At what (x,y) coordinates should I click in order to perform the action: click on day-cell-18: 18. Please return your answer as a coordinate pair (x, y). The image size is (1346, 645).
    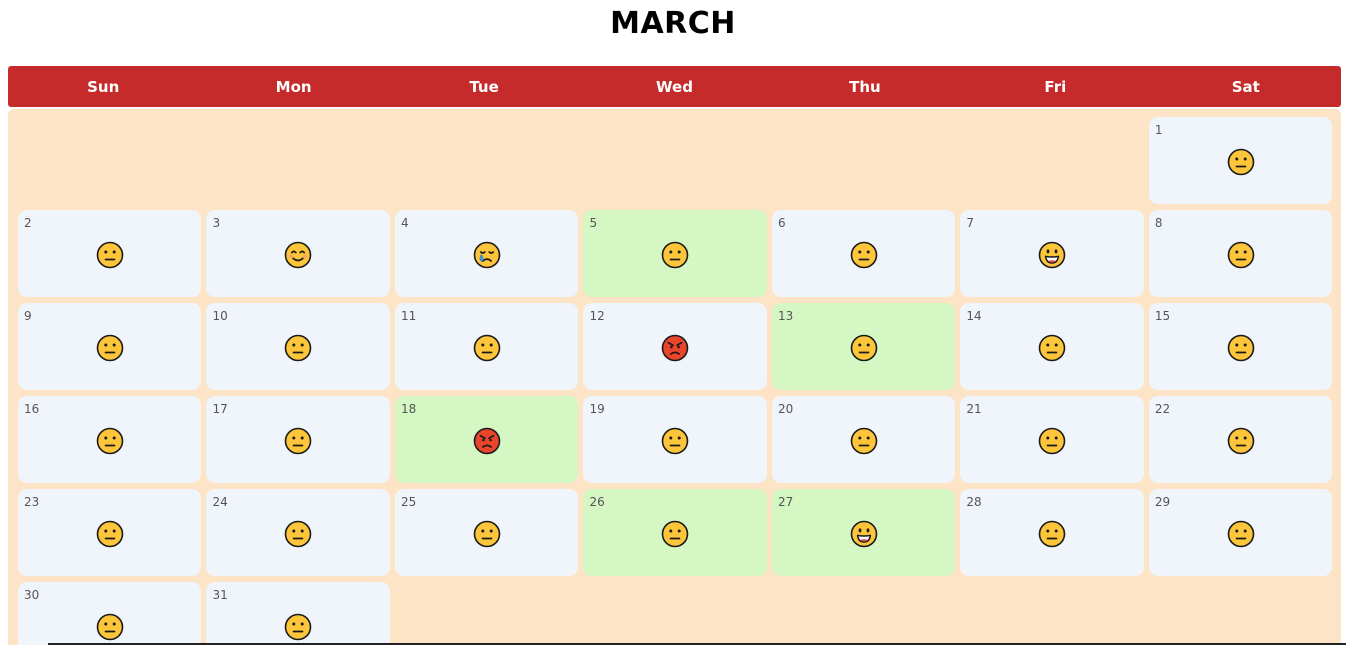
    Looking at the image, I should click on (486, 439).